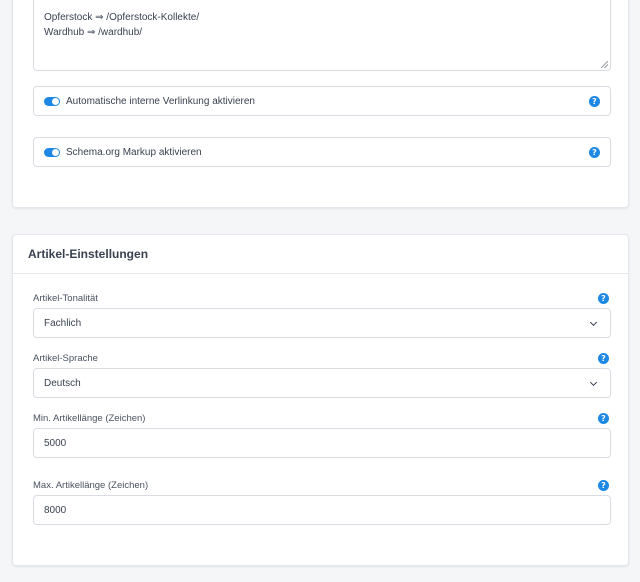 The width and height of the screenshot is (640, 582). What do you see at coordinates (322, 323) in the screenshot?
I see `tonality-select: Fachlich` at bounding box center [322, 323].